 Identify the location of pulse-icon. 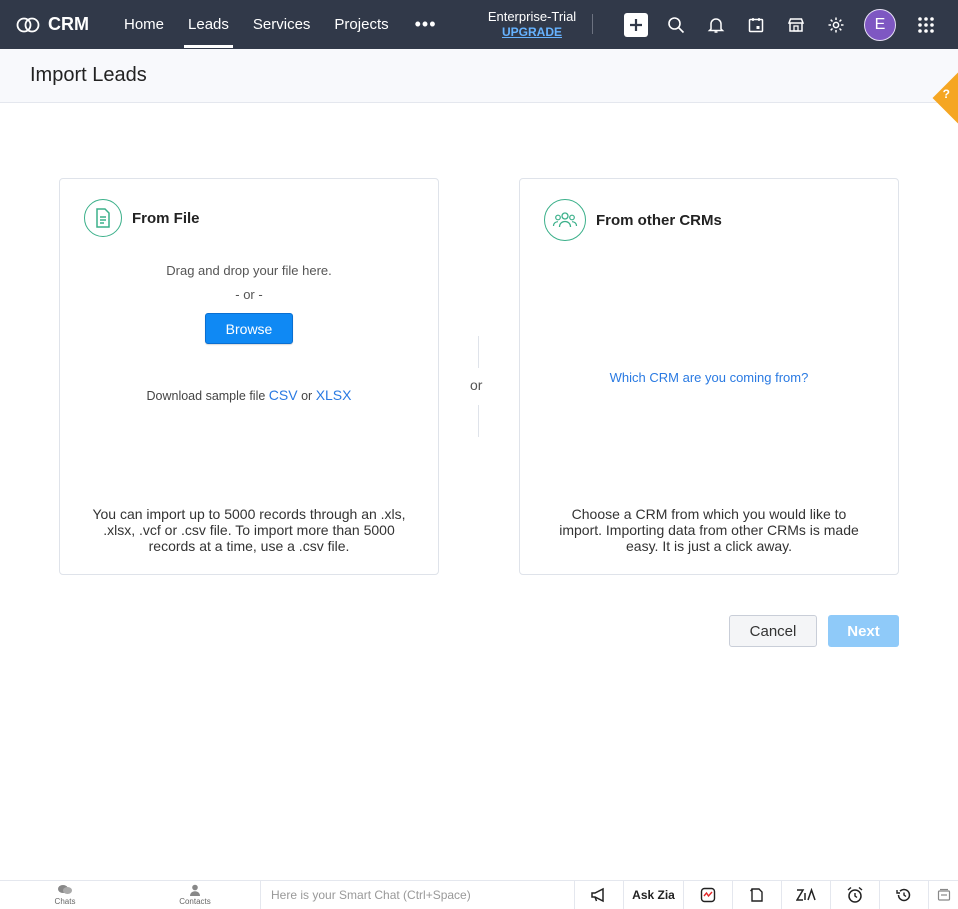
(708, 895).